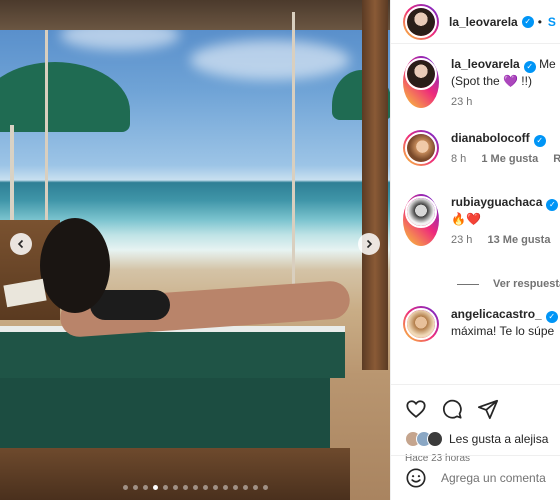  Describe the element at coordinates (270, 60) in the screenshot. I see `cloud` at that location.